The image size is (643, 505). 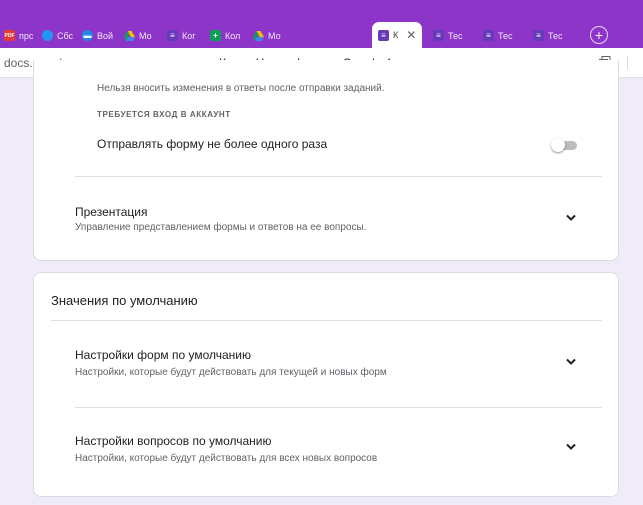 I want to click on new-tab-button: +, so click(x=599, y=35).